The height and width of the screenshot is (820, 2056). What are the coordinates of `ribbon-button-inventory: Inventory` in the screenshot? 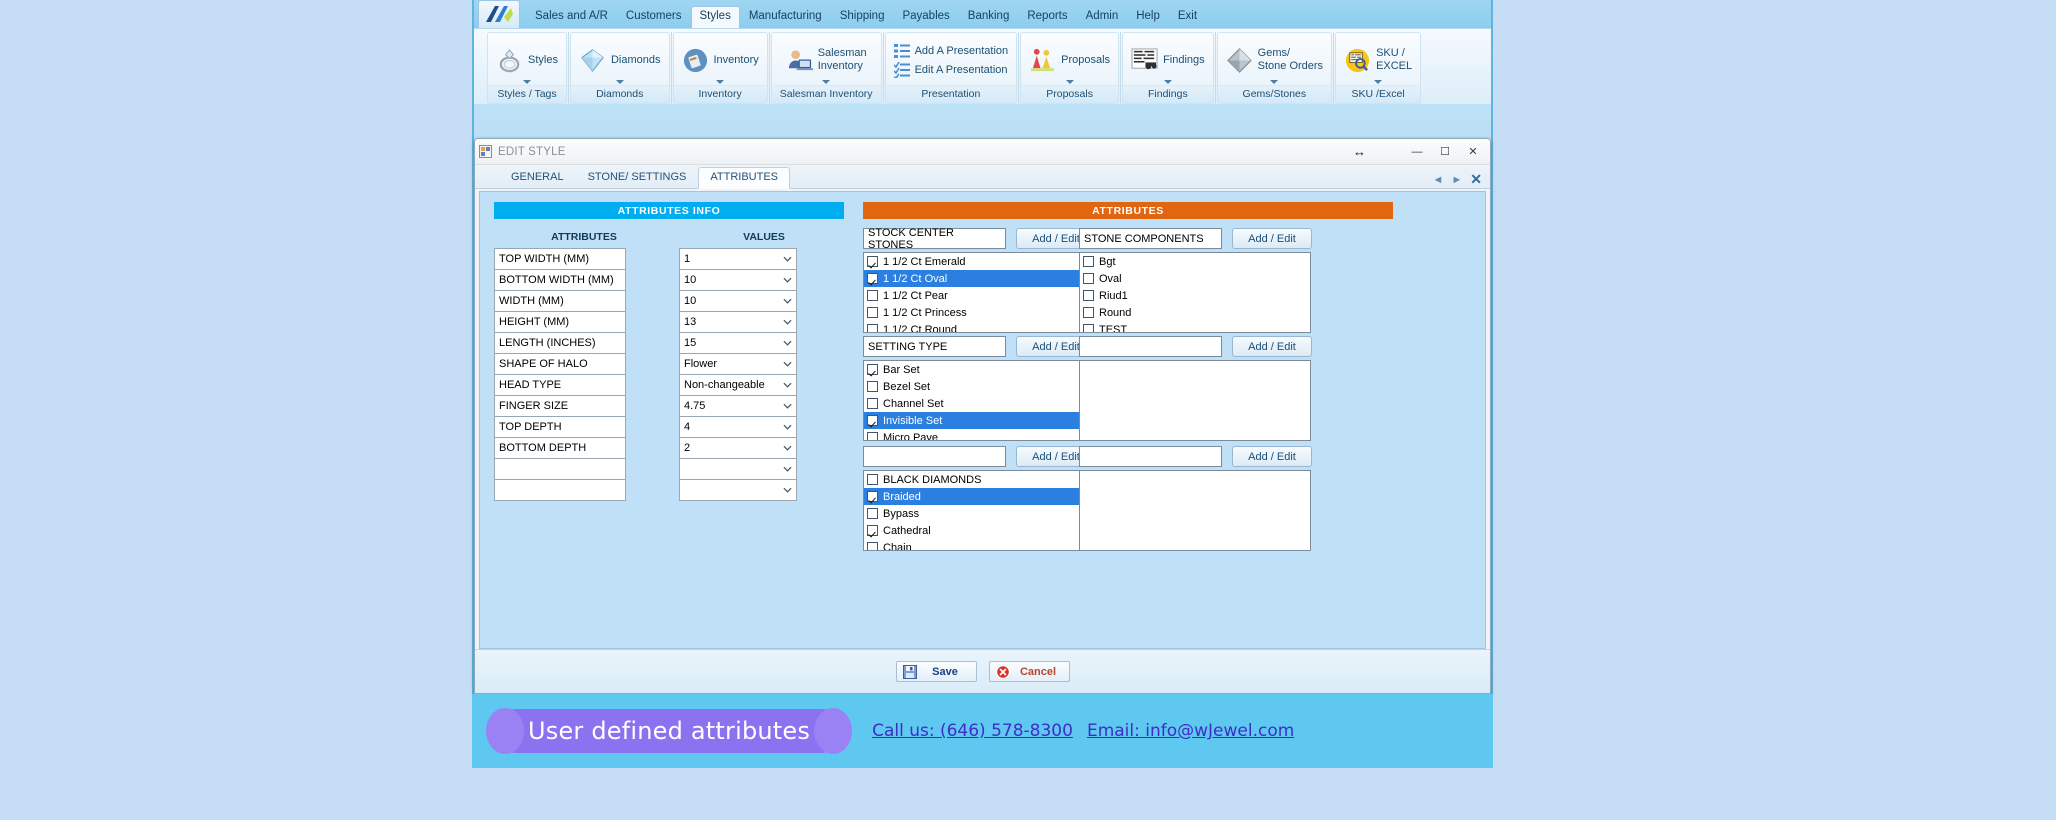 It's located at (720, 58).